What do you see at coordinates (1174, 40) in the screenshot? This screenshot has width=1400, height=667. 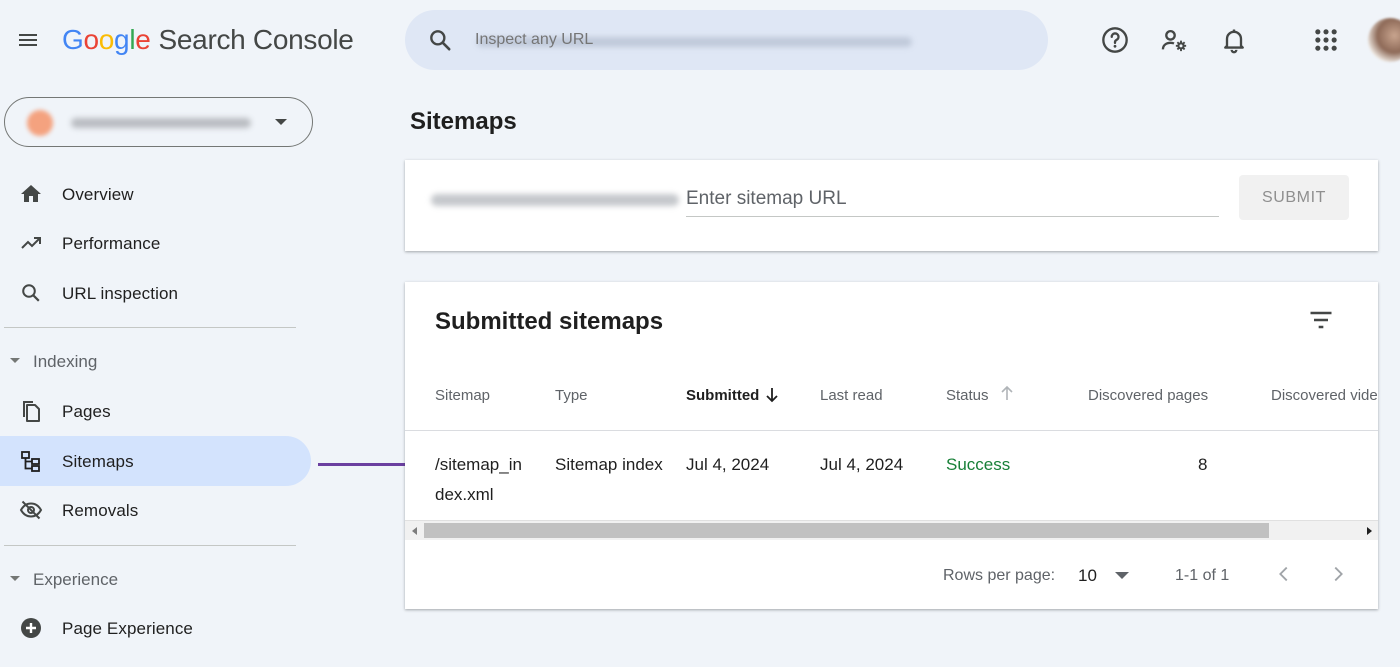 I see `manage-users-icon` at bounding box center [1174, 40].